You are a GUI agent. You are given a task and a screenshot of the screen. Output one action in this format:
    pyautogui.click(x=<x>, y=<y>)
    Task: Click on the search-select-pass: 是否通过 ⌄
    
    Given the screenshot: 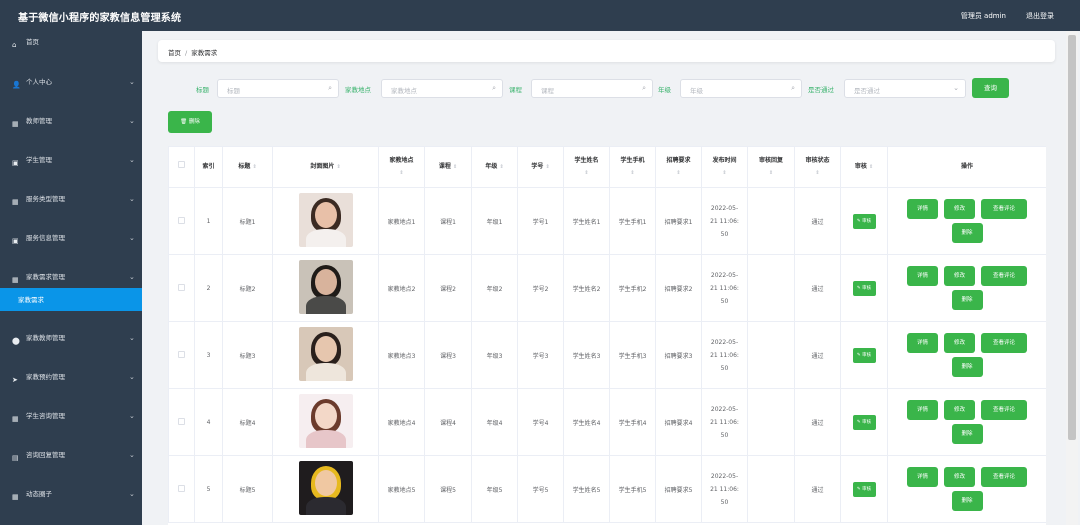 What is the action you would take?
    pyautogui.click(x=905, y=88)
    